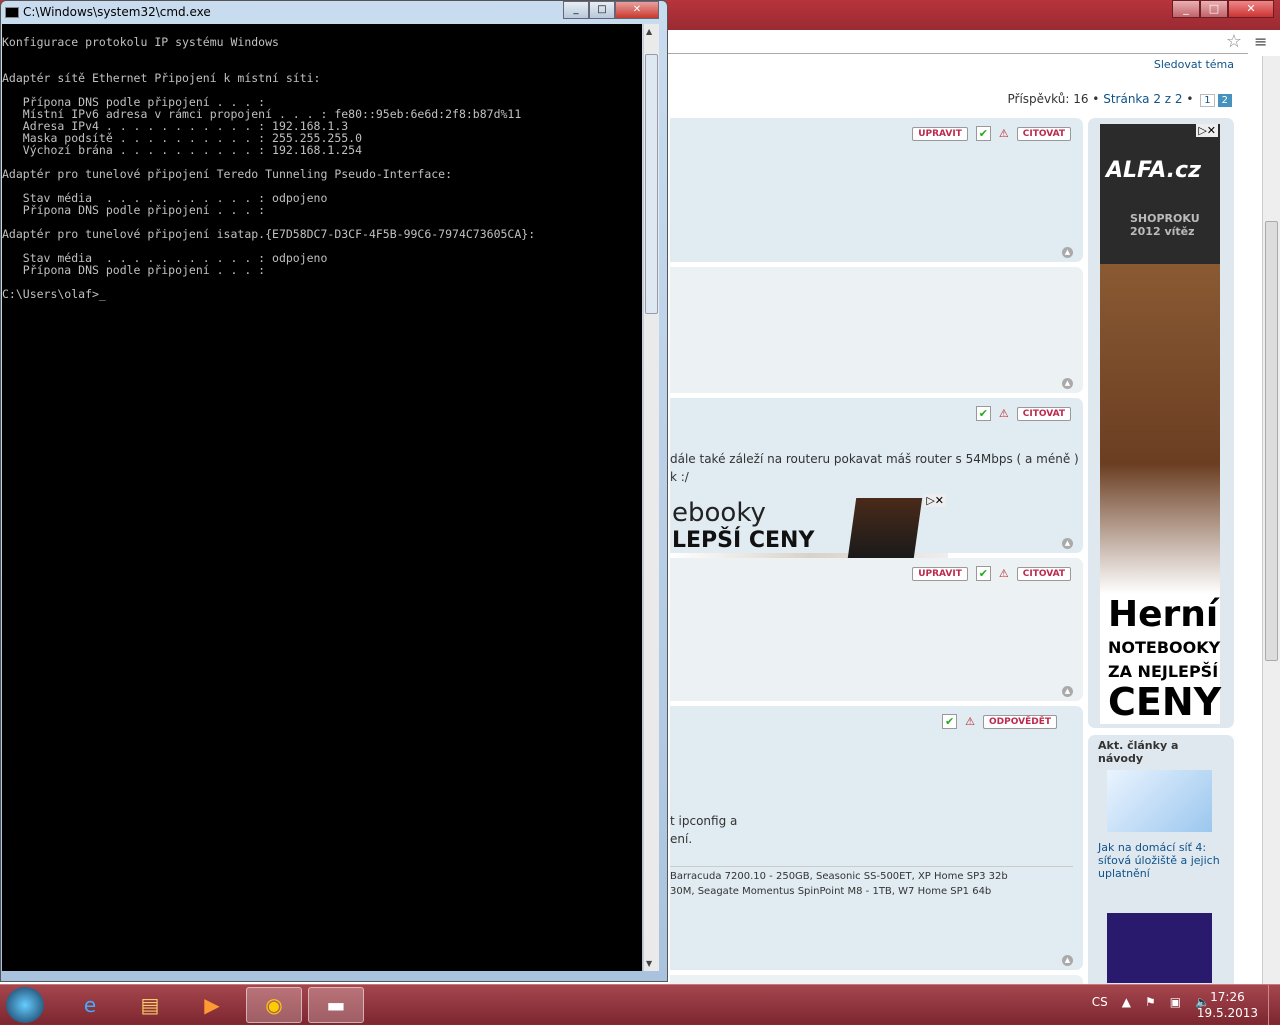 Image resolution: width=1280 pixels, height=1025 pixels. I want to click on ad-text: NOTEBOOKY ZA NEJLEPŠÍ, so click(1164, 659).